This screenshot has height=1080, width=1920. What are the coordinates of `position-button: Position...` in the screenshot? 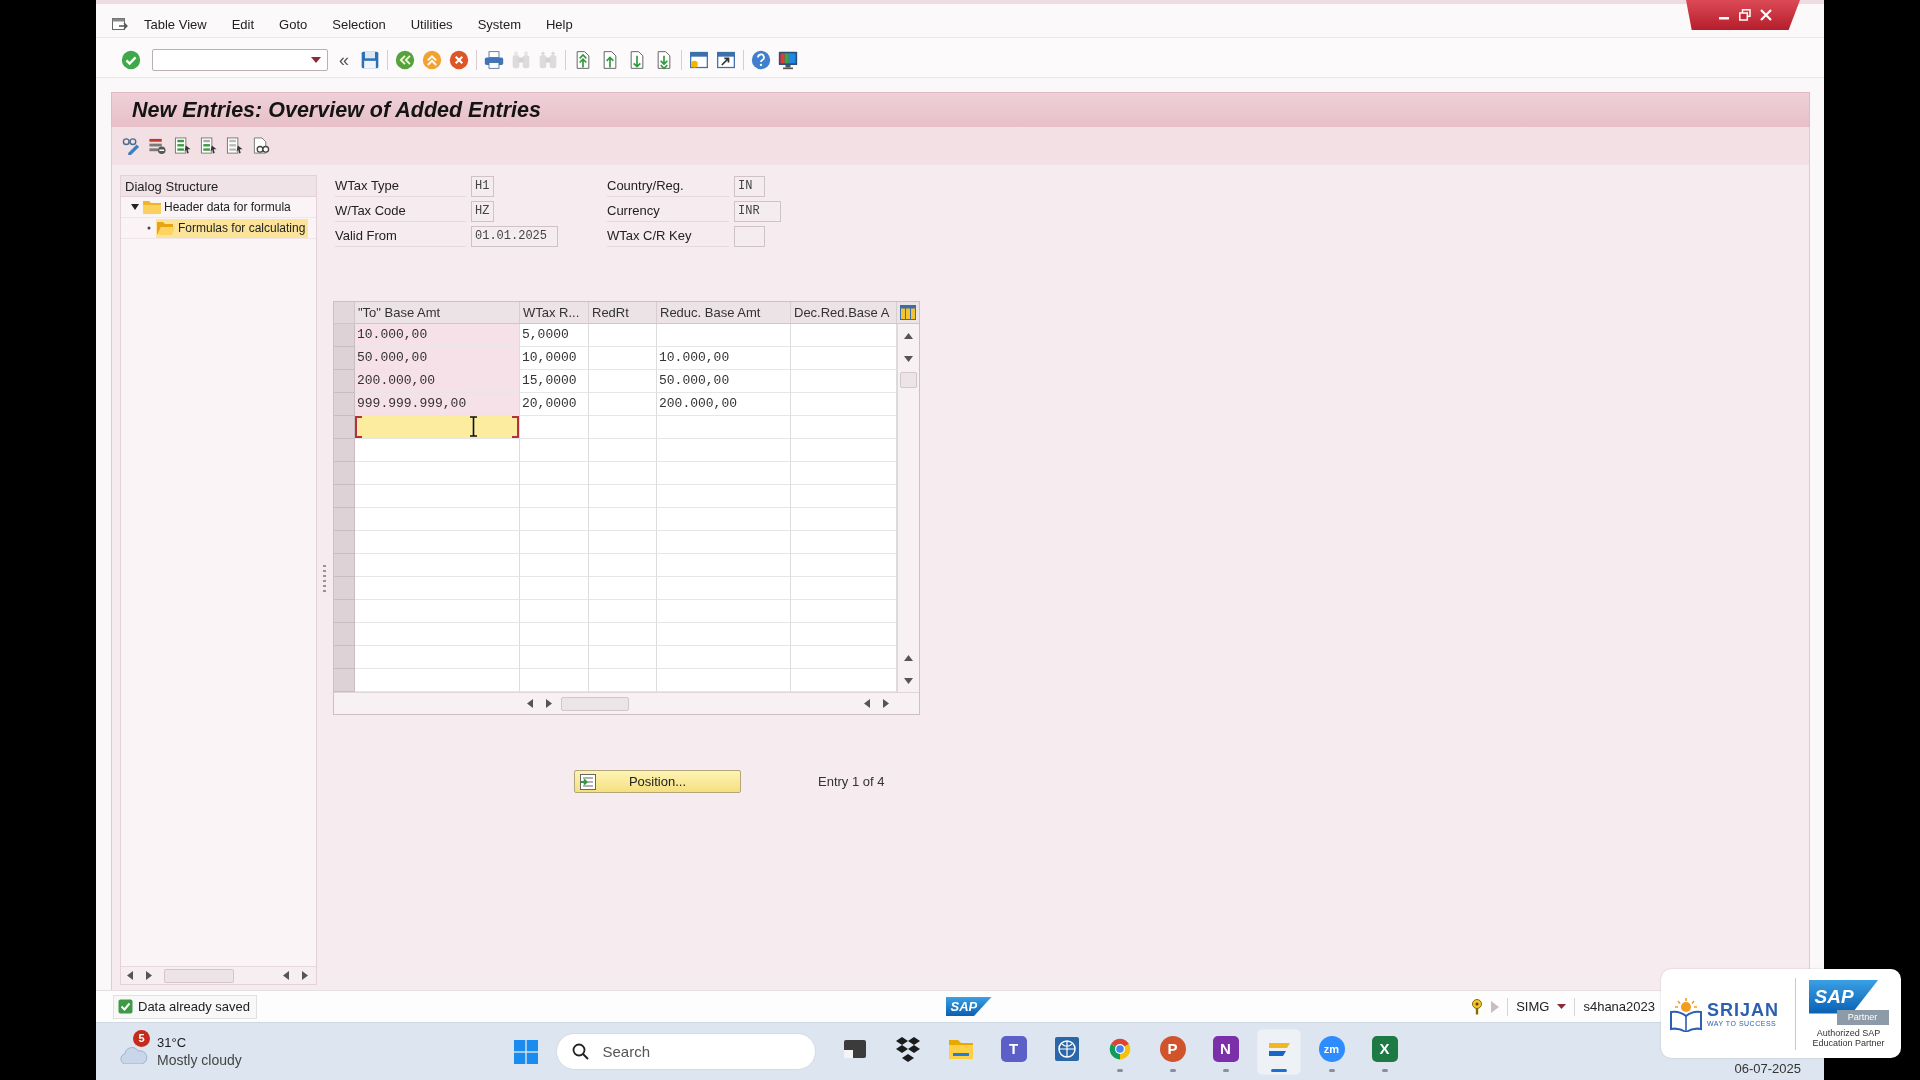 It's located at (657, 781).